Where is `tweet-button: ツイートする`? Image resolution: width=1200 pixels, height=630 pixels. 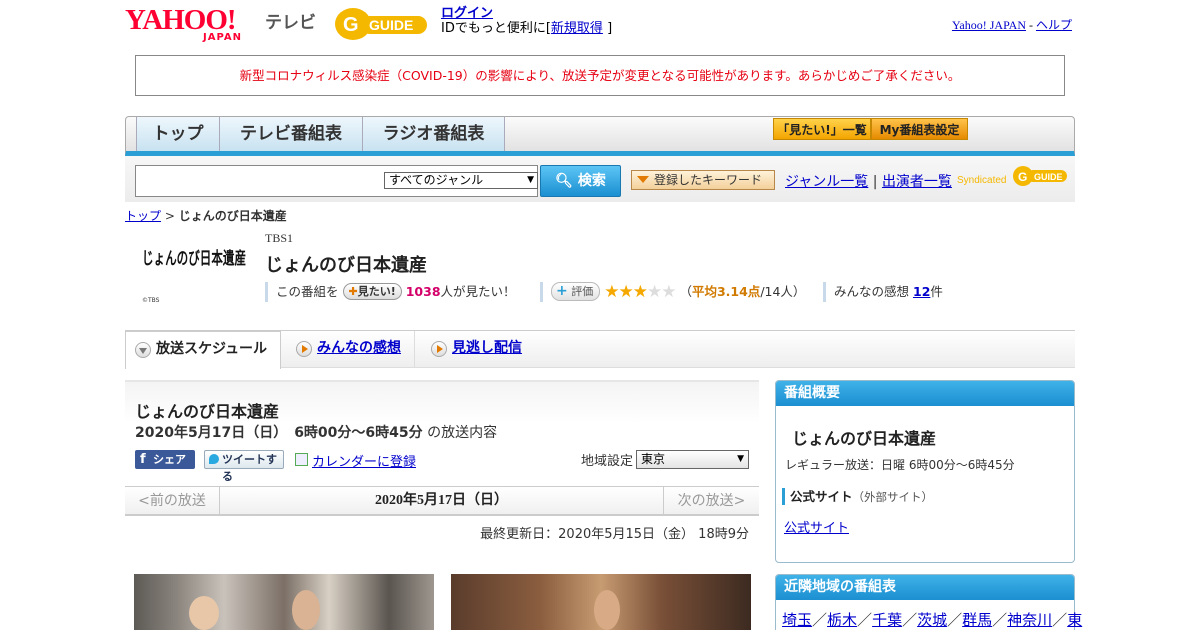 tweet-button: ツイートする is located at coordinates (244, 466).